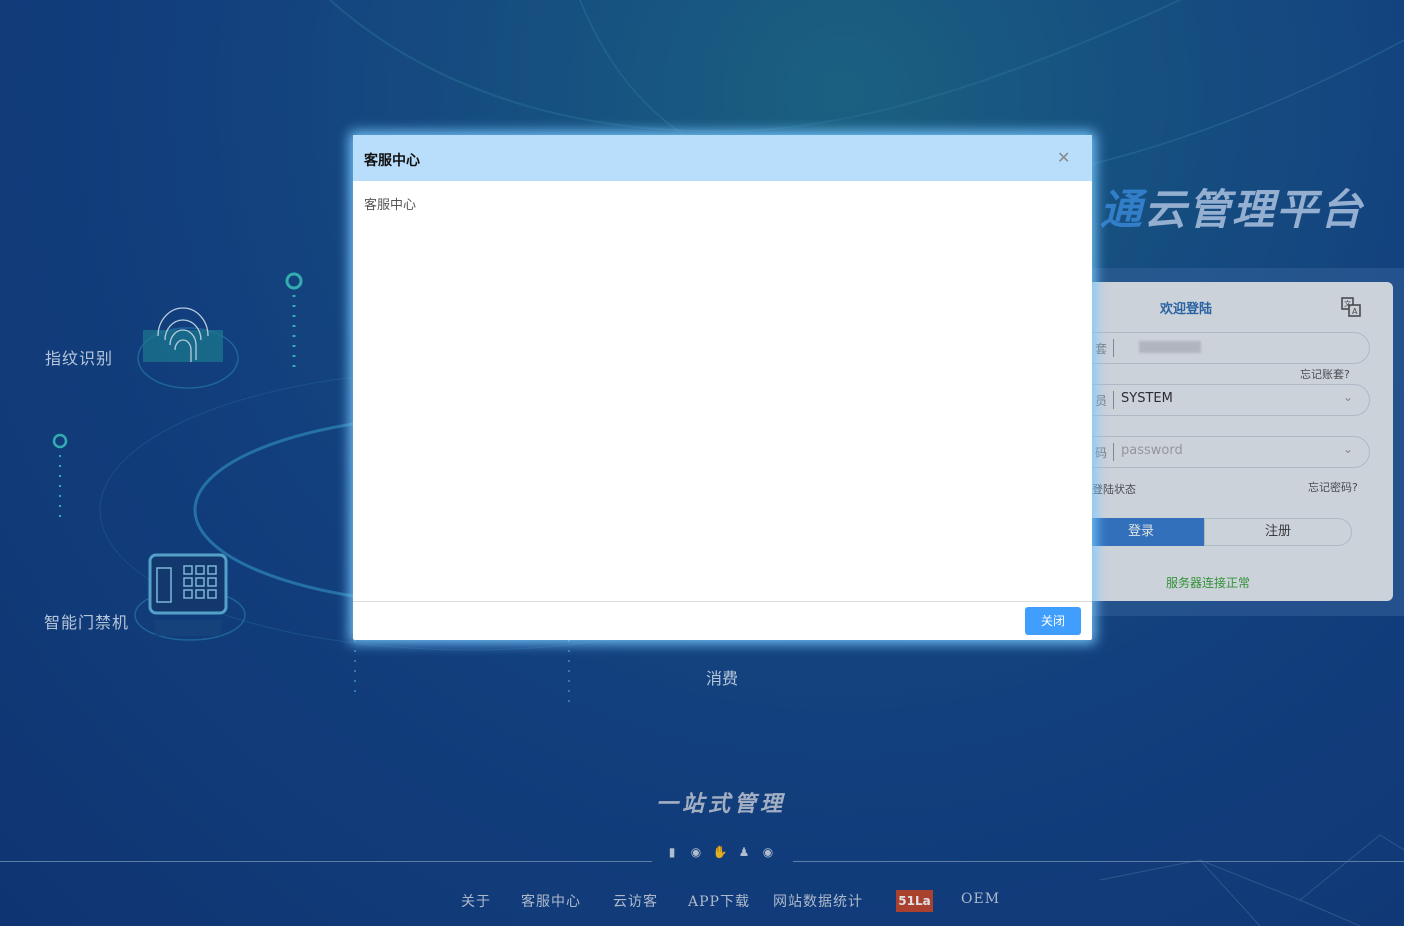 The height and width of the screenshot is (926, 1404). What do you see at coordinates (722, 158) in the screenshot?
I see `dialog-header: 客服中心 ✕` at bounding box center [722, 158].